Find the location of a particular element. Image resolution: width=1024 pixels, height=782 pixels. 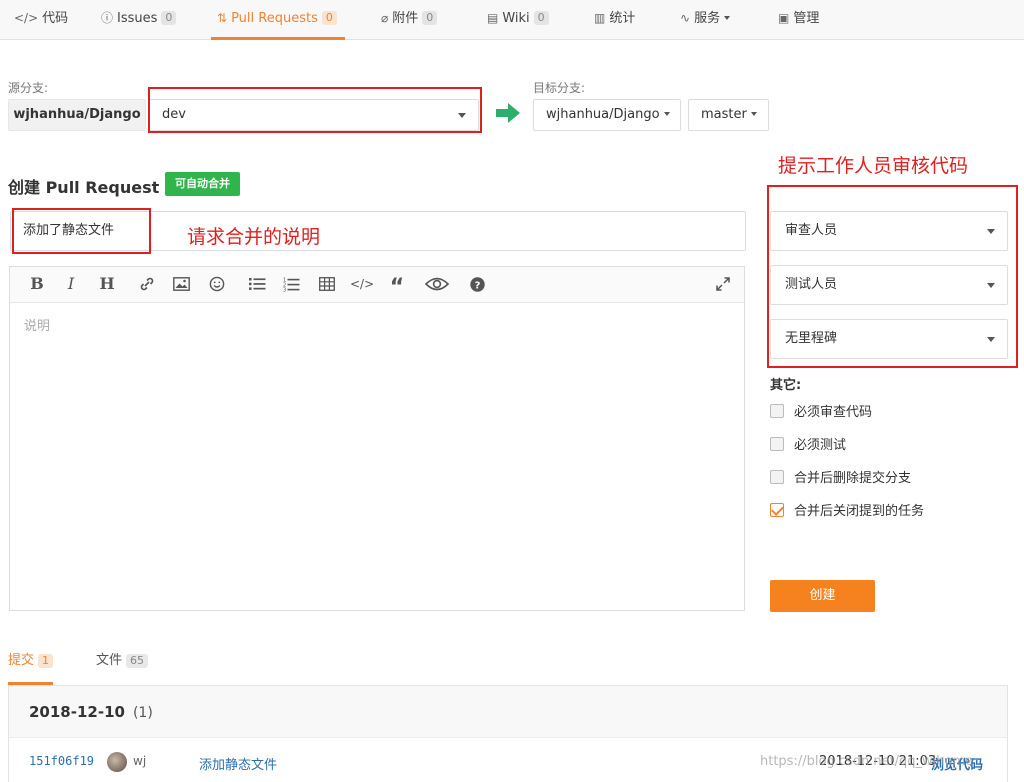

quote-icon: “ is located at coordinates (397, 286).